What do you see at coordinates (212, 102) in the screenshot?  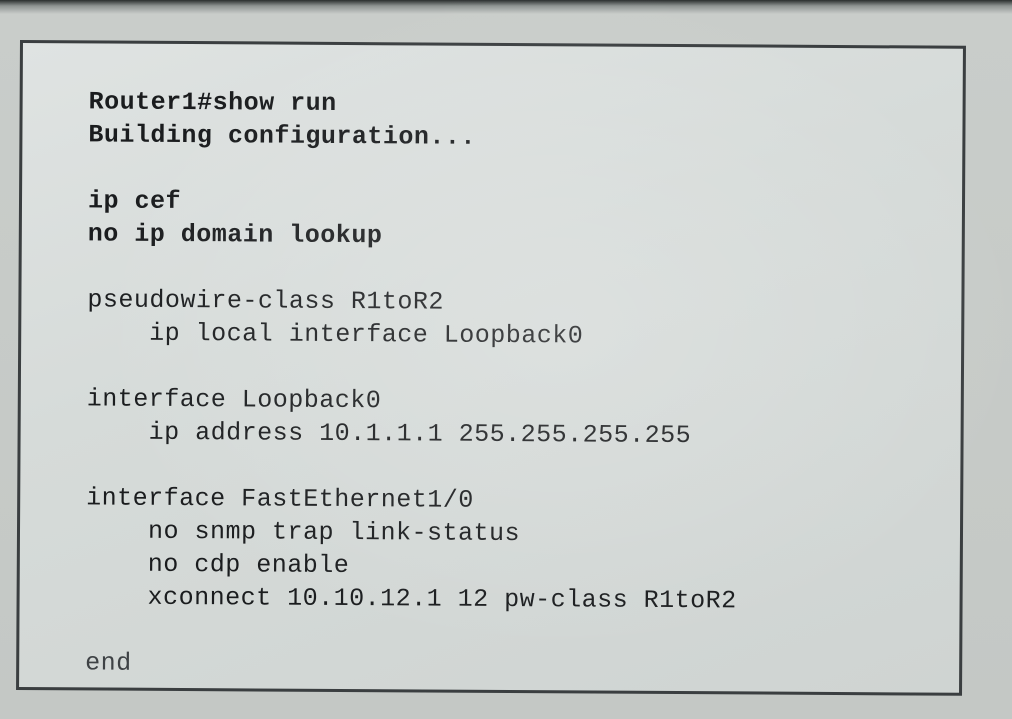 I see `prompt-line: Router1#show run` at bounding box center [212, 102].